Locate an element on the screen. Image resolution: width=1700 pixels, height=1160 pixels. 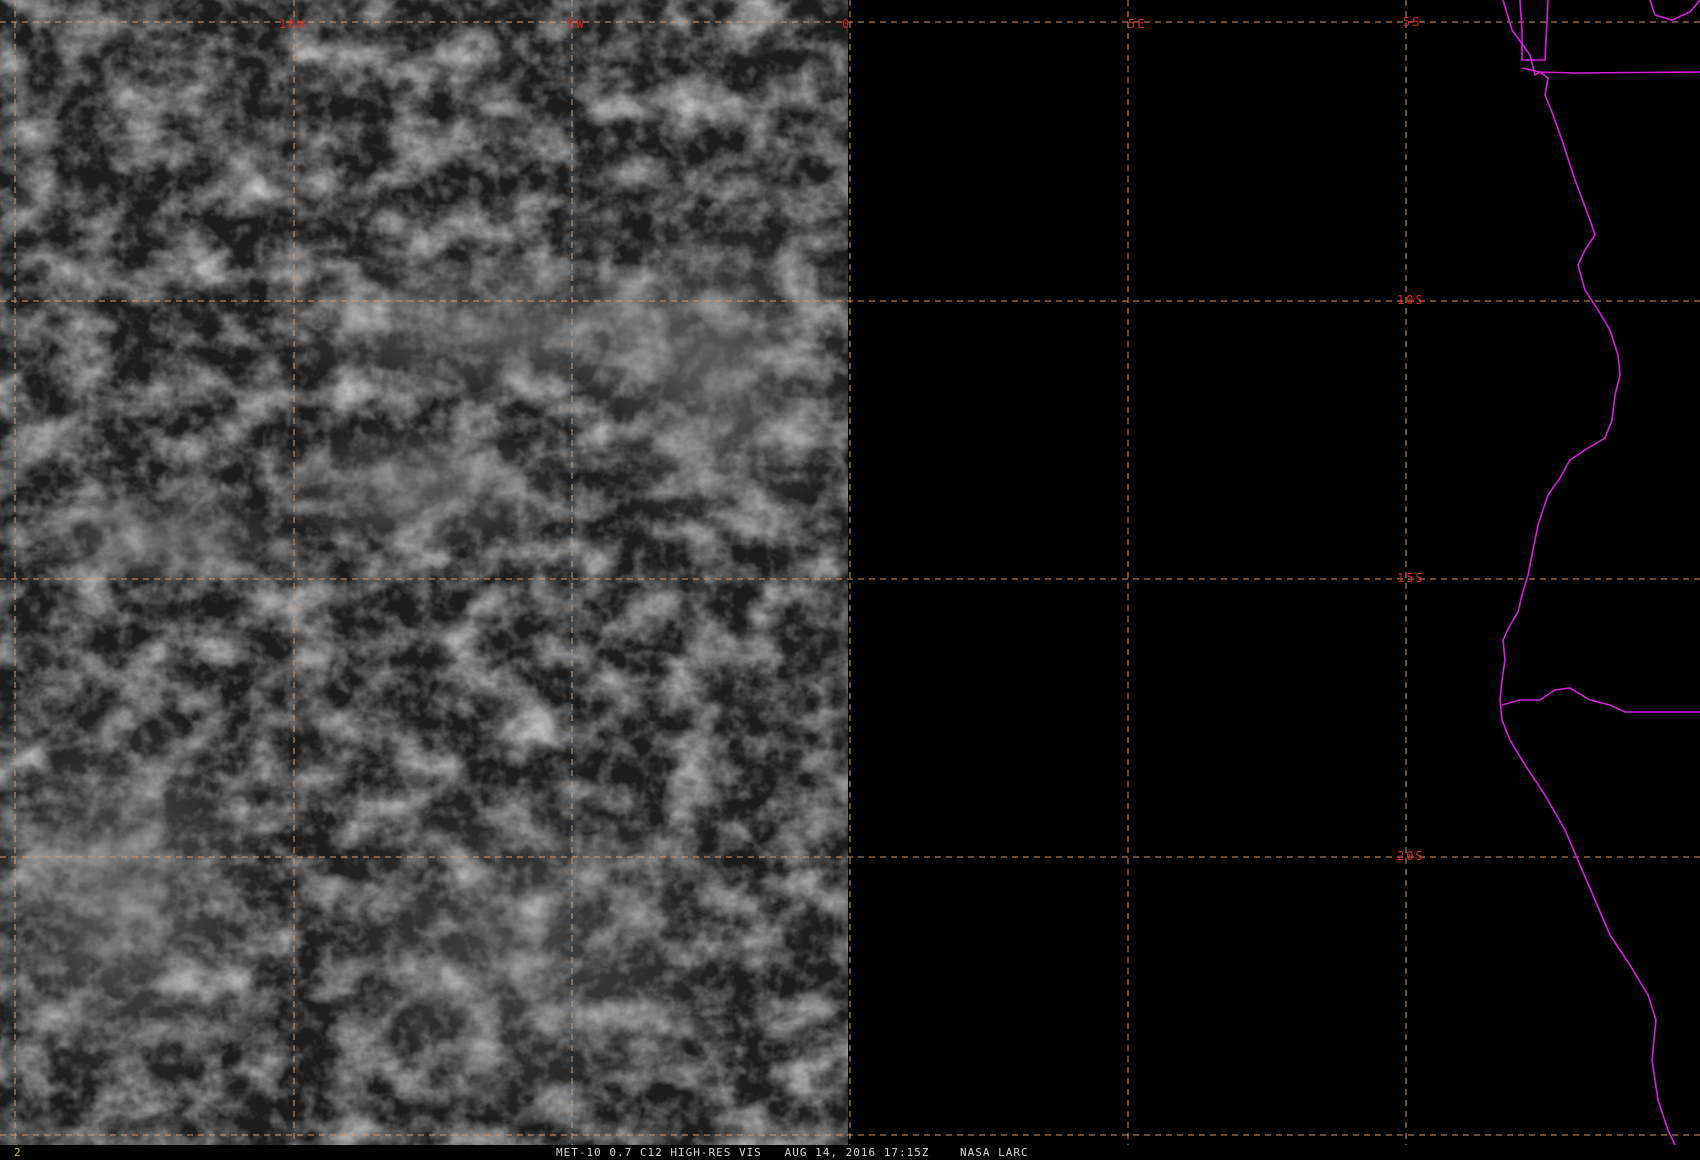
lat-label-20s: 20S is located at coordinates (1411, 856).